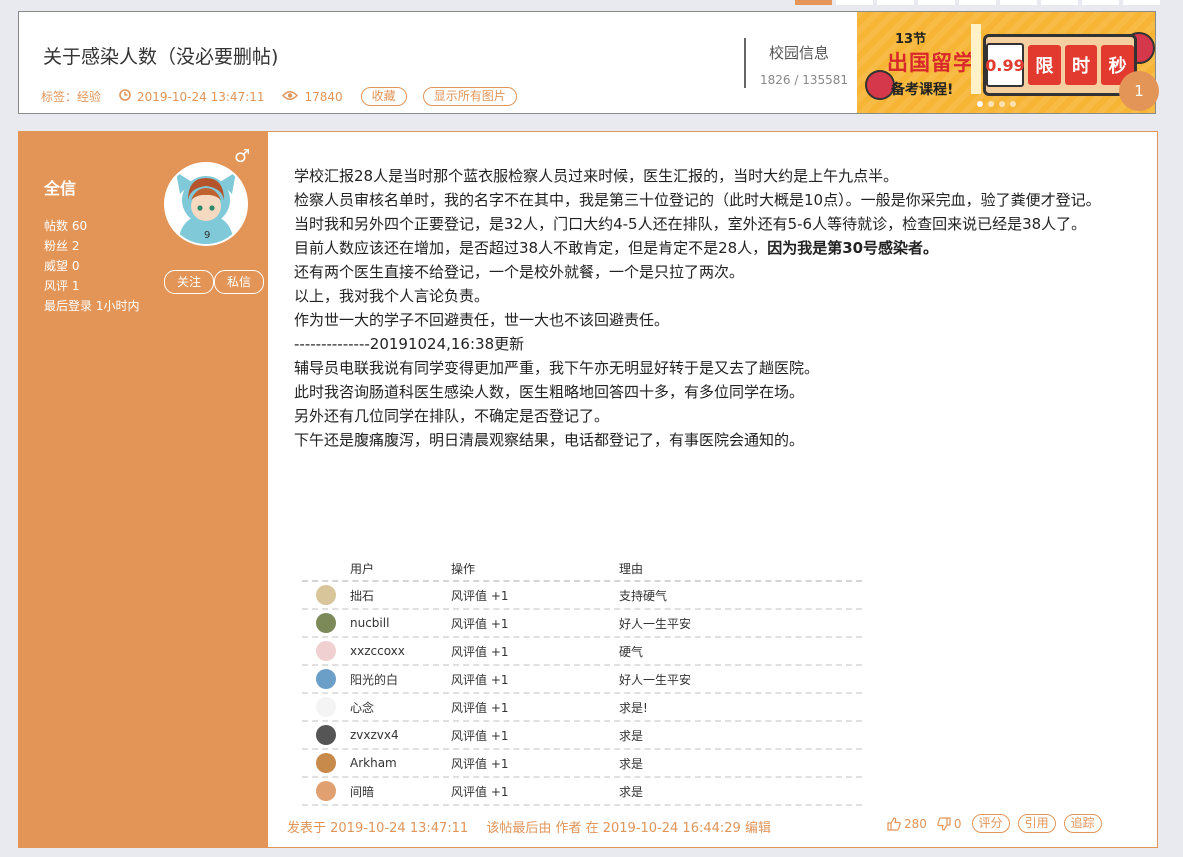 The width and height of the screenshot is (1183, 857). Describe the element at coordinates (482, 320) in the screenshot. I see `content-line: 作为世一大的学子不回避责任，世一大也不该回避责任。` at that location.